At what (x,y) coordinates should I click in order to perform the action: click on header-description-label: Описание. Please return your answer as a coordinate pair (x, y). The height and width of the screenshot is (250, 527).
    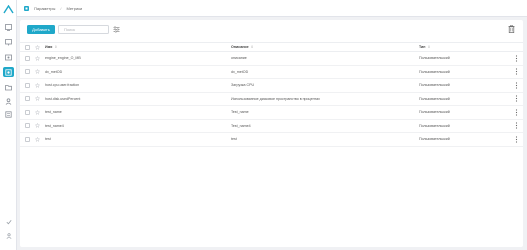
    Looking at the image, I should click on (240, 47).